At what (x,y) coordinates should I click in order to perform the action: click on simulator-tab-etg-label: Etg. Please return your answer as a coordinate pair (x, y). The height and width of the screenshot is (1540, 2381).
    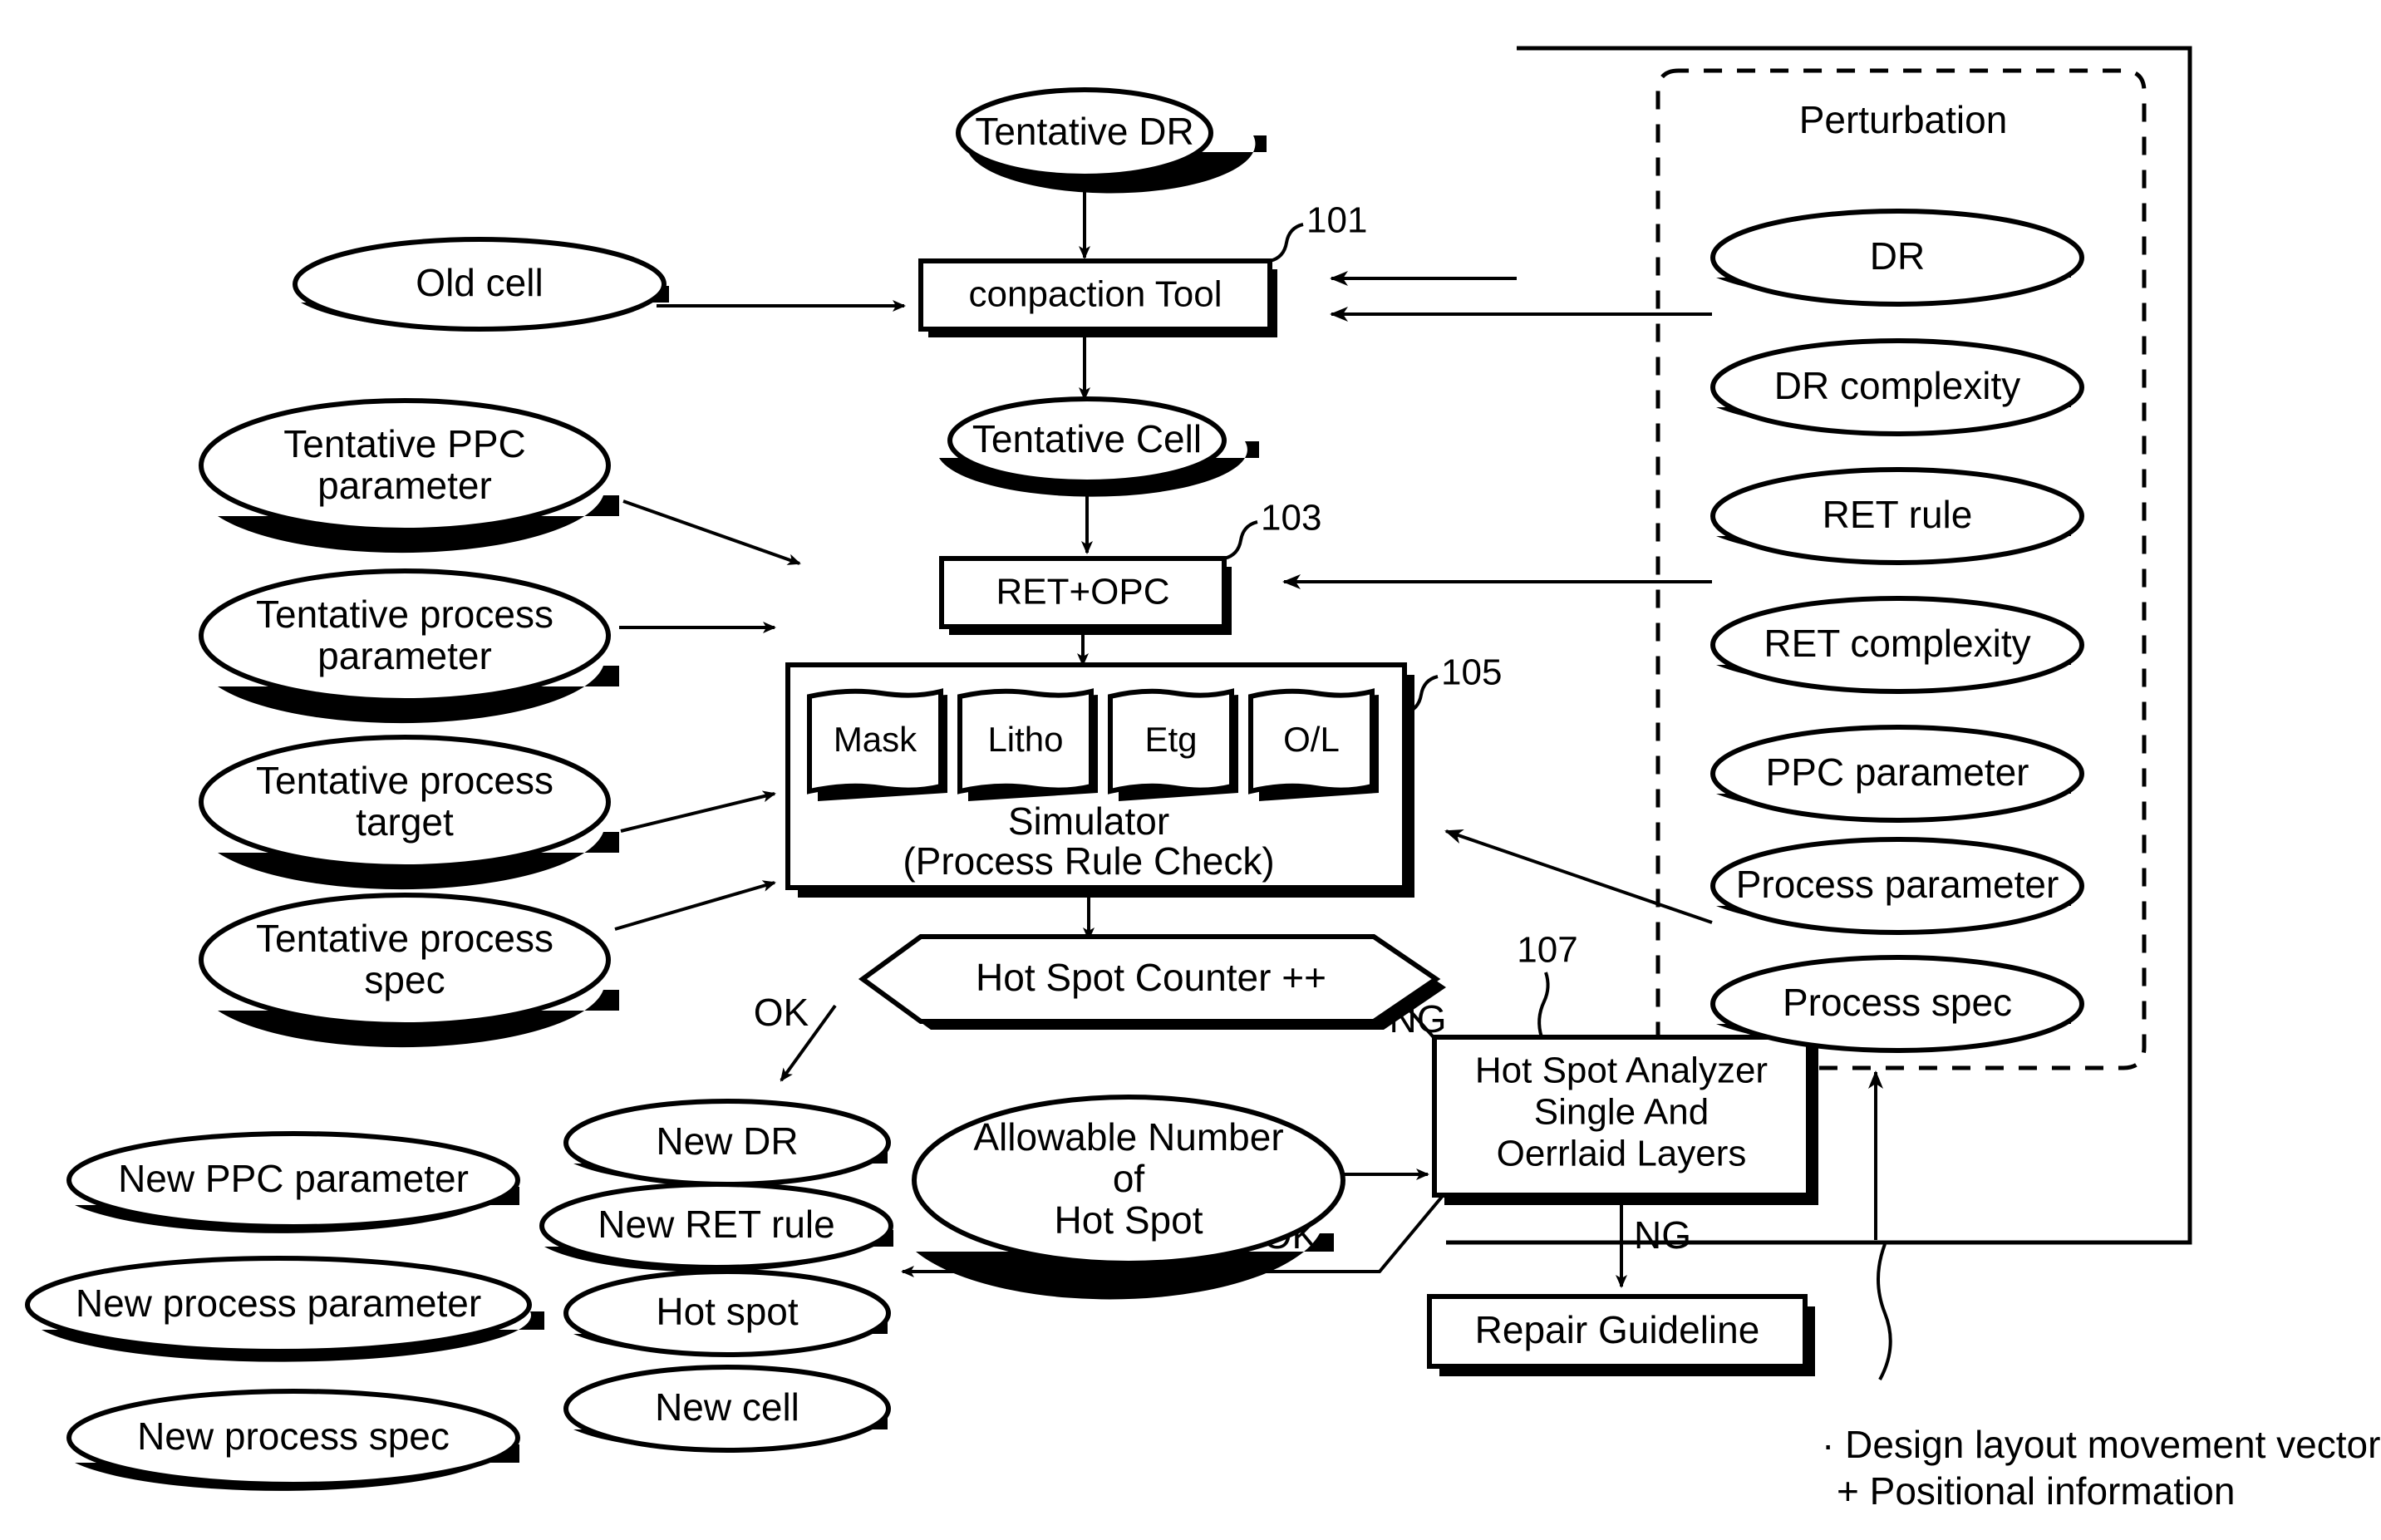
    Looking at the image, I should click on (1171, 739).